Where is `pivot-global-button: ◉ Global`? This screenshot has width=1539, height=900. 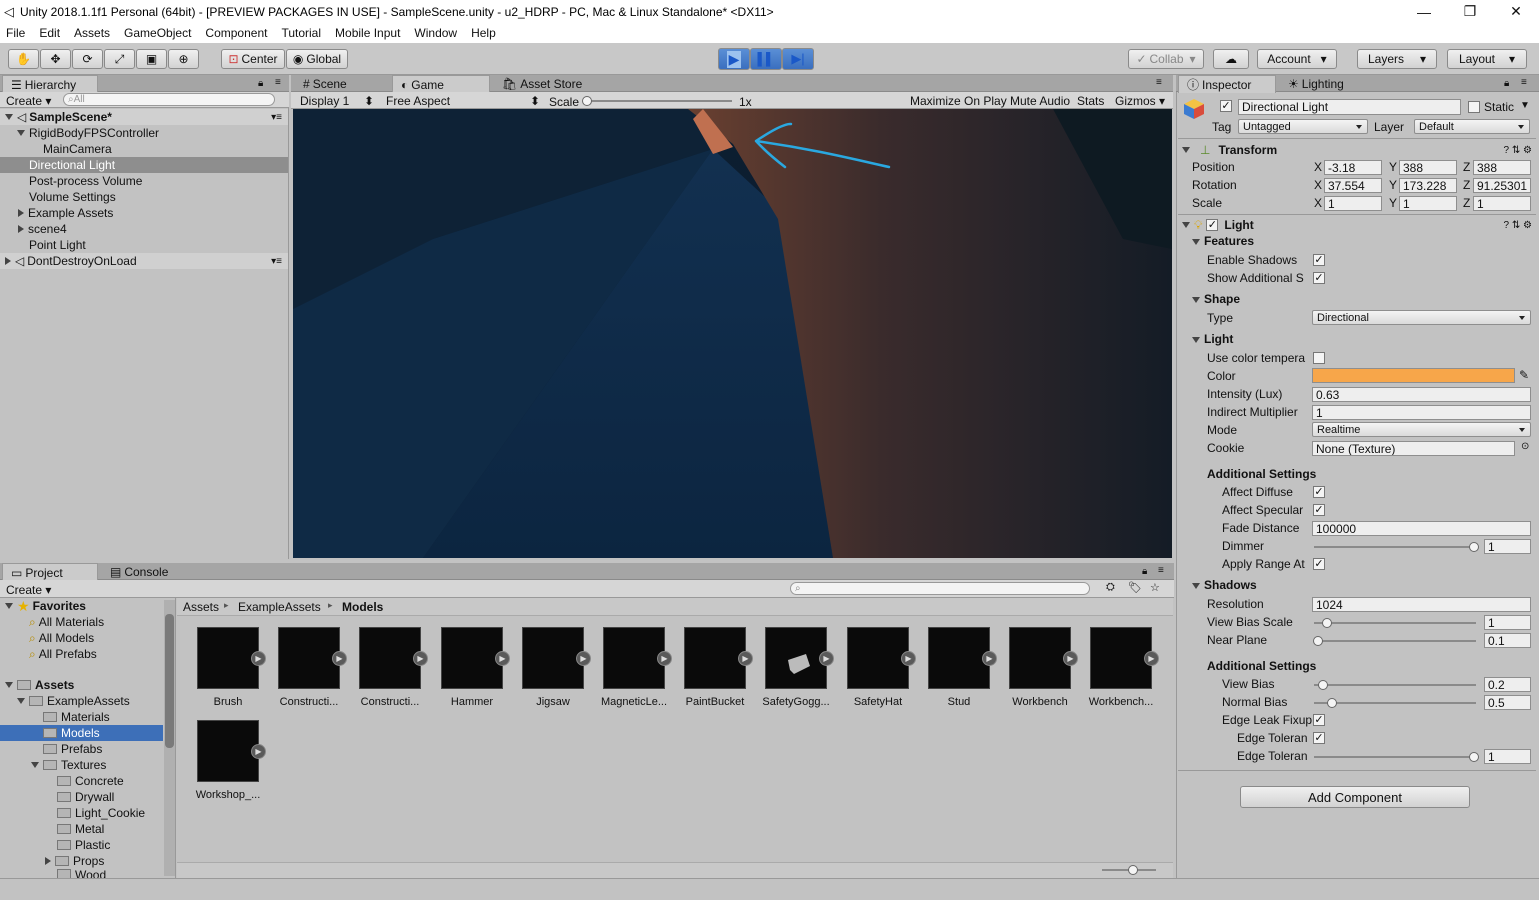 pivot-global-button: ◉ Global is located at coordinates (317, 59).